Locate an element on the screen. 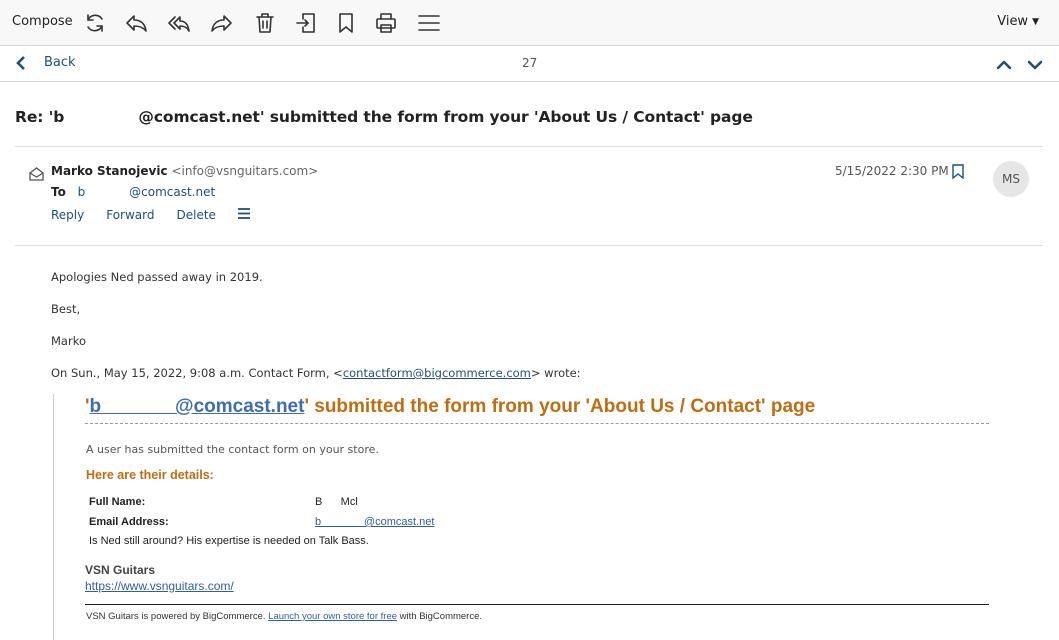 The width and height of the screenshot is (1059, 640). message-actions: Reply Forward Delete is located at coordinates (150, 215).